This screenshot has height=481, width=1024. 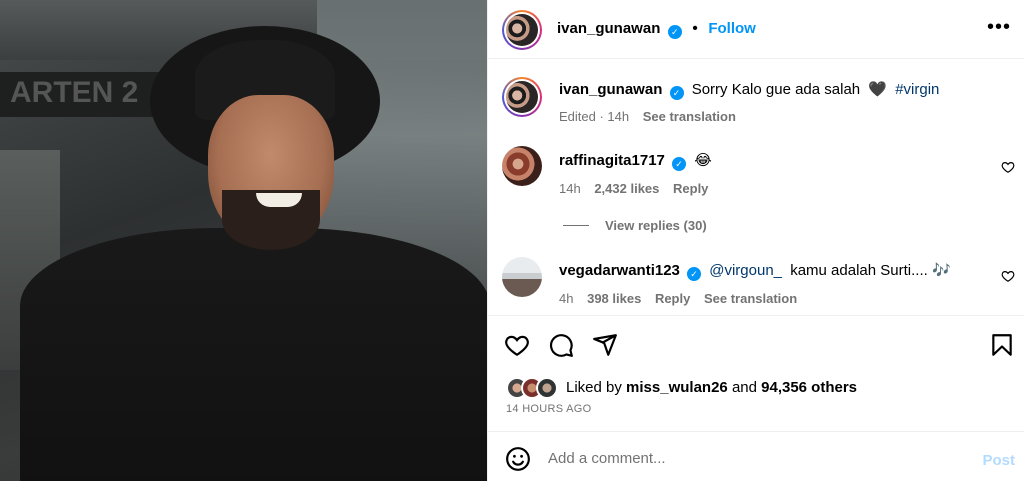 I want to click on author-avatar, so click(x=522, y=30).